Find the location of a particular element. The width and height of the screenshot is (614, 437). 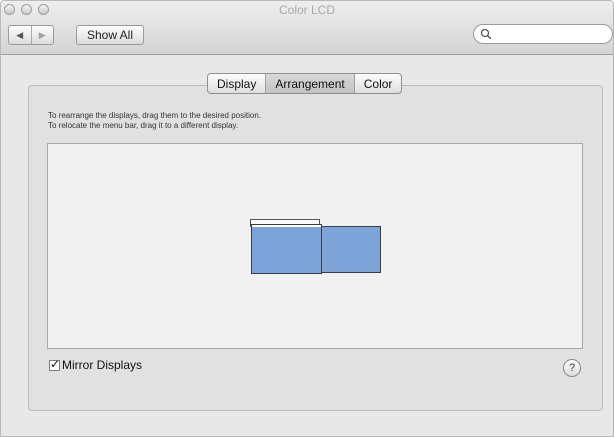

main-display-thumbnail is located at coordinates (286, 249).